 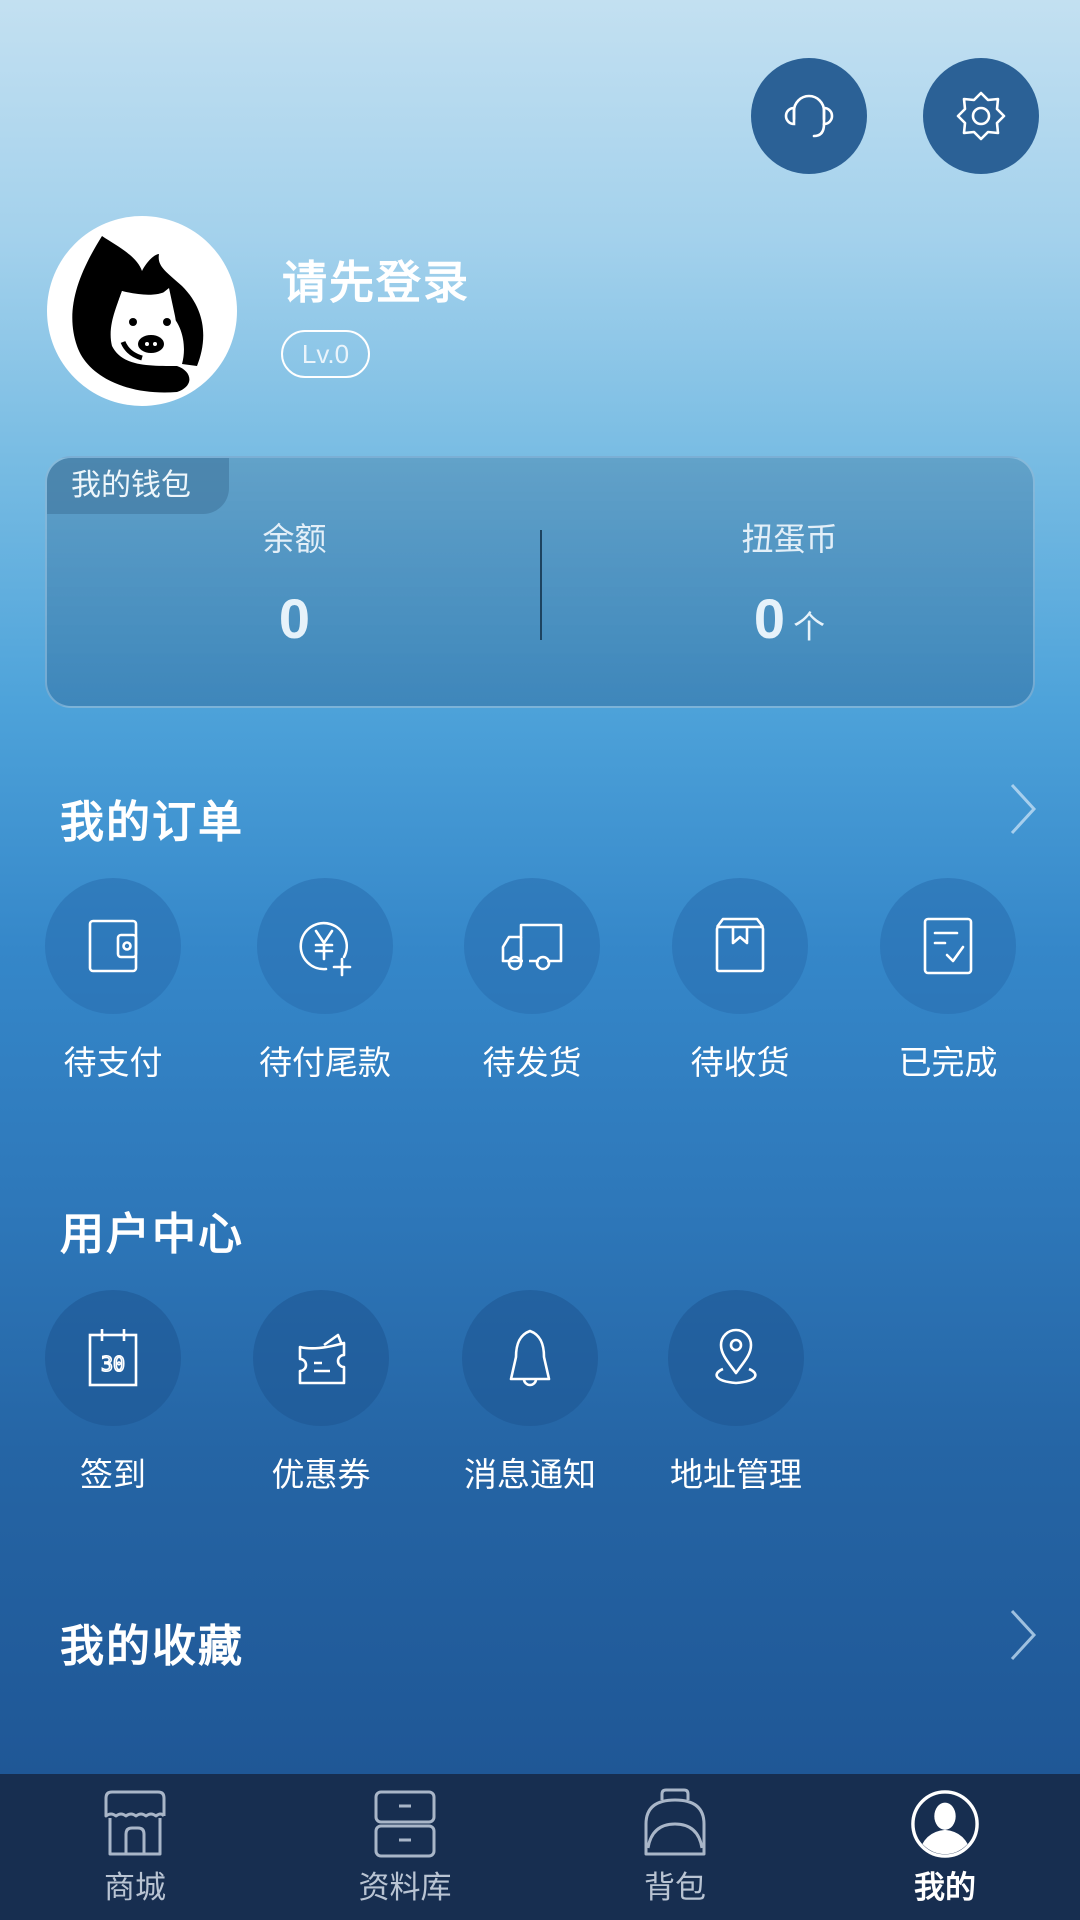 What do you see at coordinates (113, 1364) in the screenshot?
I see `svg-text: 30` at bounding box center [113, 1364].